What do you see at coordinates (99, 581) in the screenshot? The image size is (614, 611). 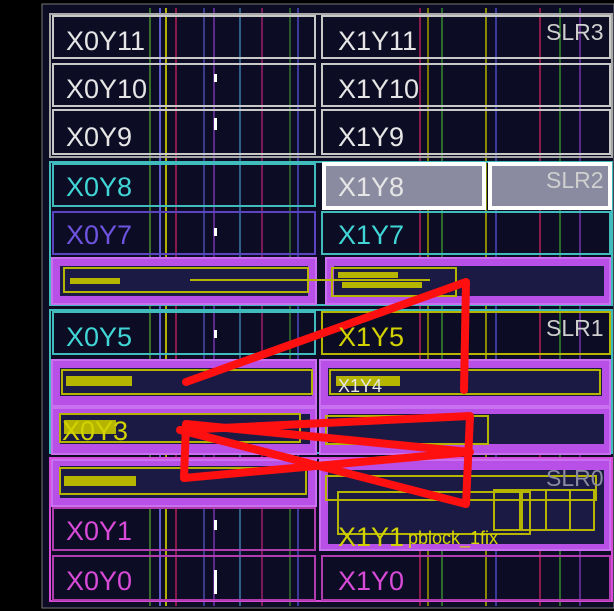 I see `region-label-x0y0: X0Y0` at bounding box center [99, 581].